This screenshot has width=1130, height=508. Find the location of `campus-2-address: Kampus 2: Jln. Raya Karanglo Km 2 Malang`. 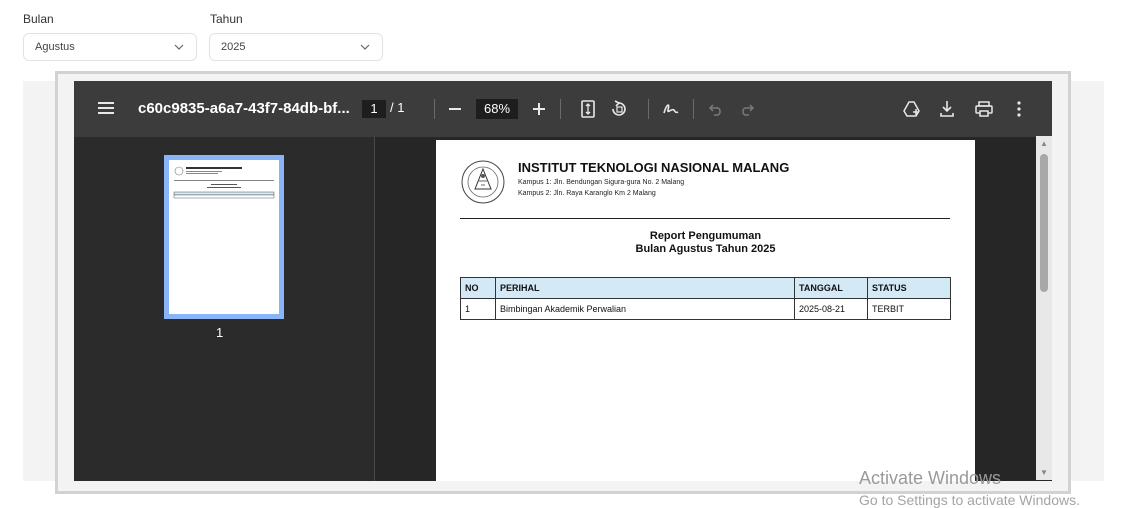

campus-2-address: Kampus 2: Jln. Raya Karanglo Km 2 Malang is located at coordinates (587, 193).